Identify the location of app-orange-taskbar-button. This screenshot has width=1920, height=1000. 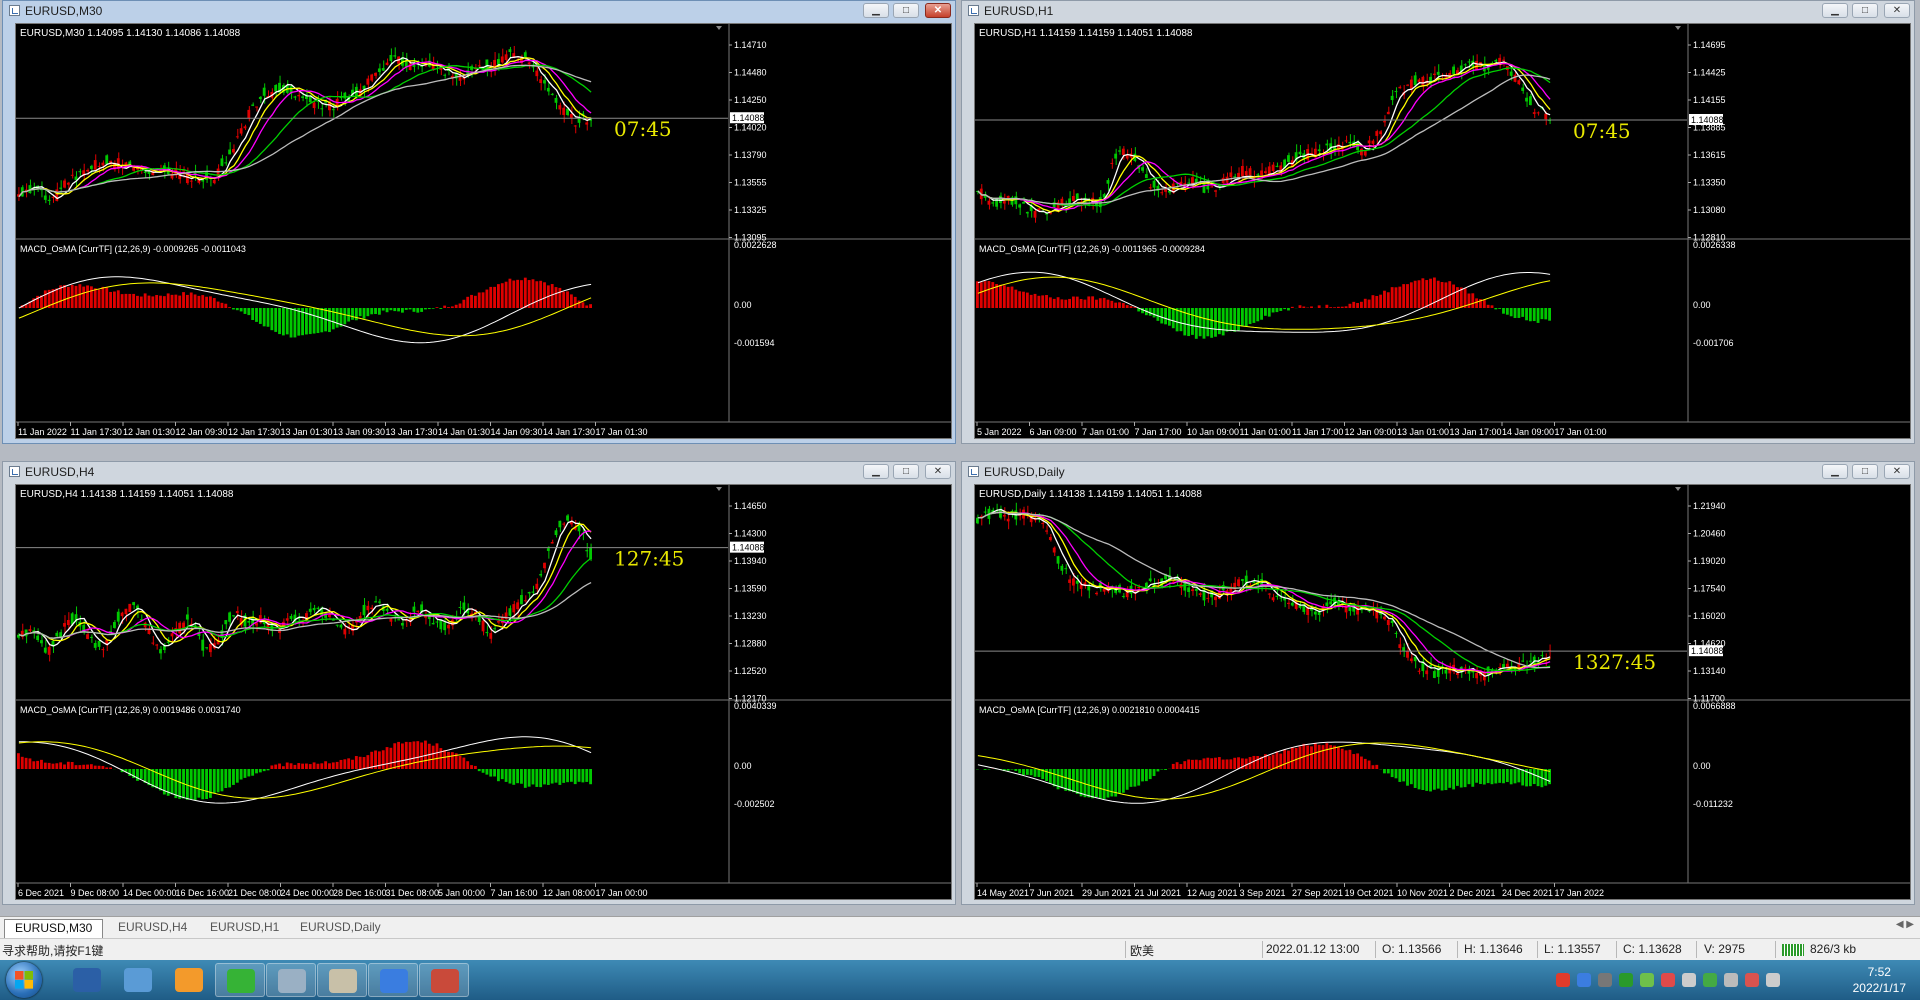
(189, 980).